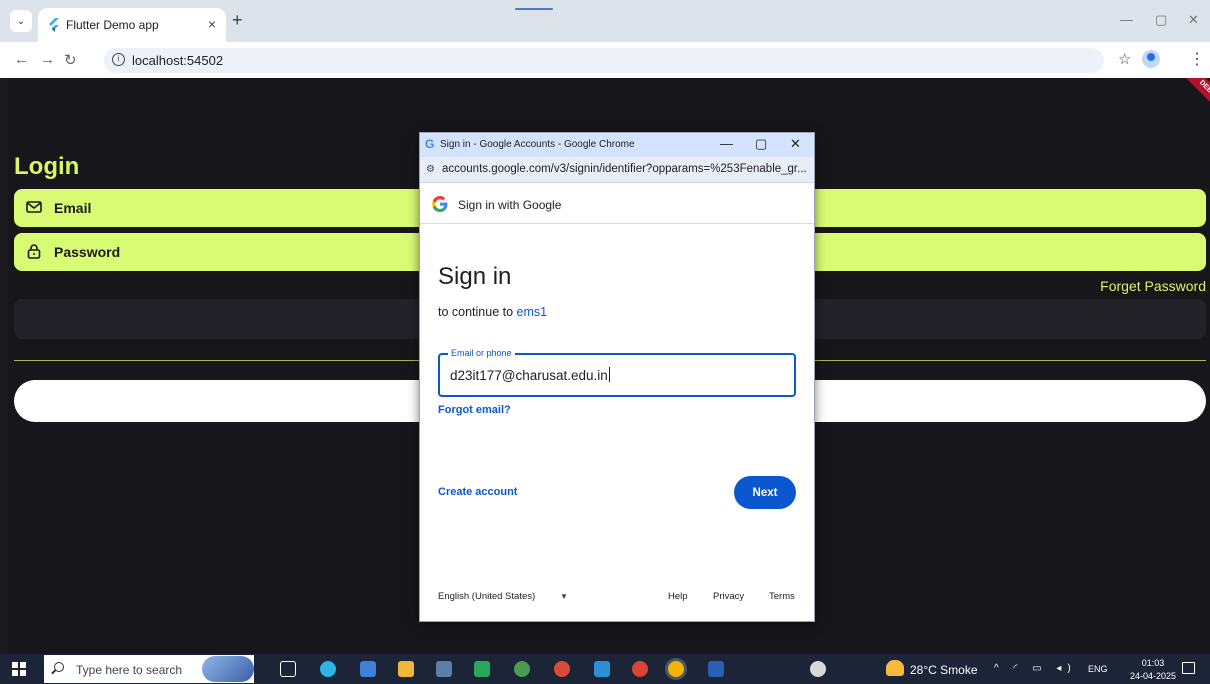 The width and height of the screenshot is (1210, 684). What do you see at coordinates (676, 669) in the screenshot?
I see `chrome-active-icon` at bounding box center [676, 669].